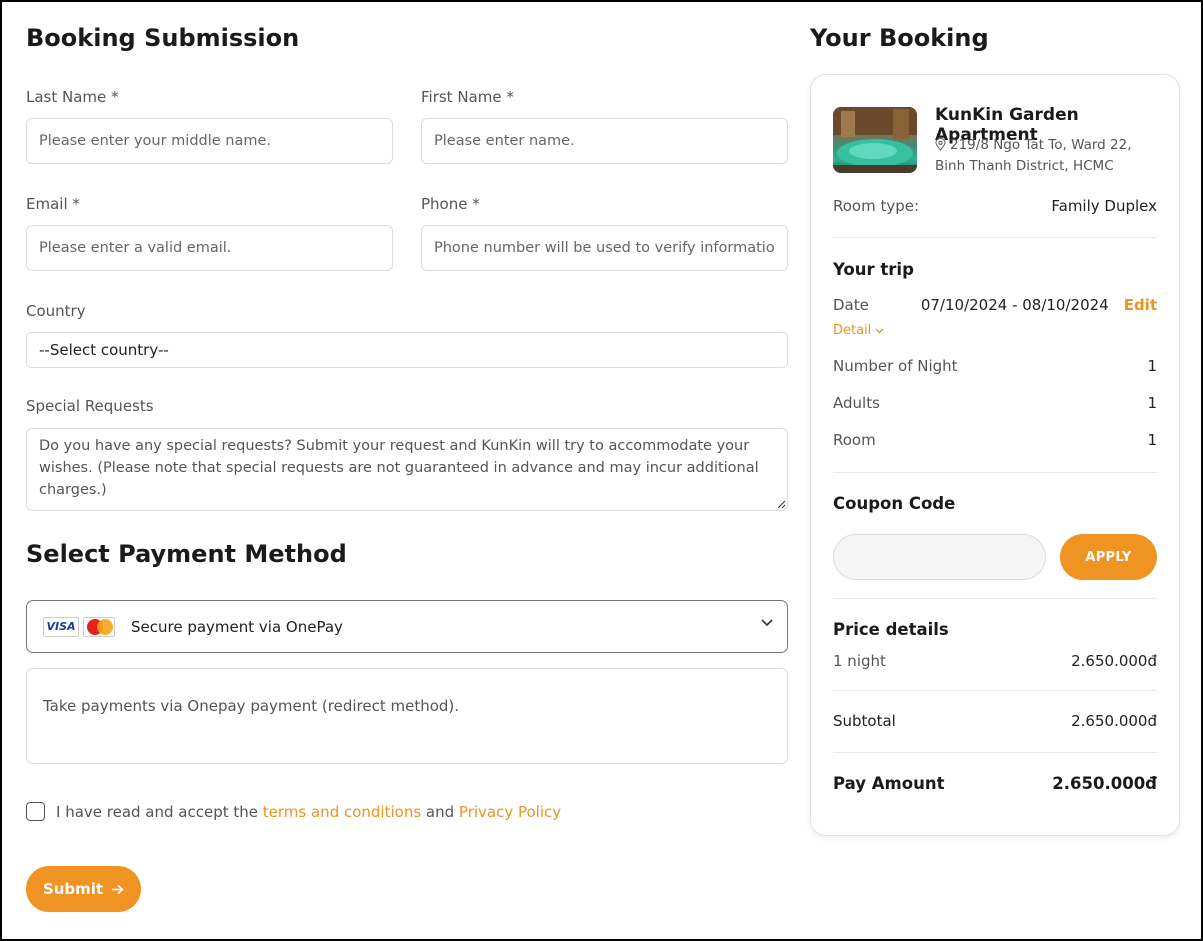 The image size is (1203, 941). What do you see at coordinates (56, 311) in the screenshot?
I see `country-label: Country` at bounding box center [56, 311].